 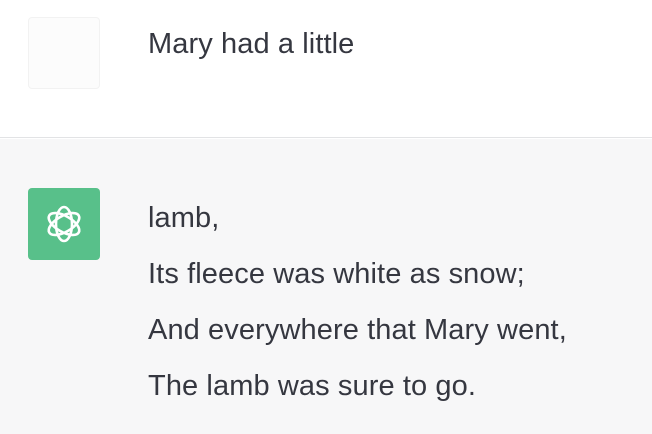 I want to click on assistant-line-4: The lamb was sure to go., so click(x=312, y=386).